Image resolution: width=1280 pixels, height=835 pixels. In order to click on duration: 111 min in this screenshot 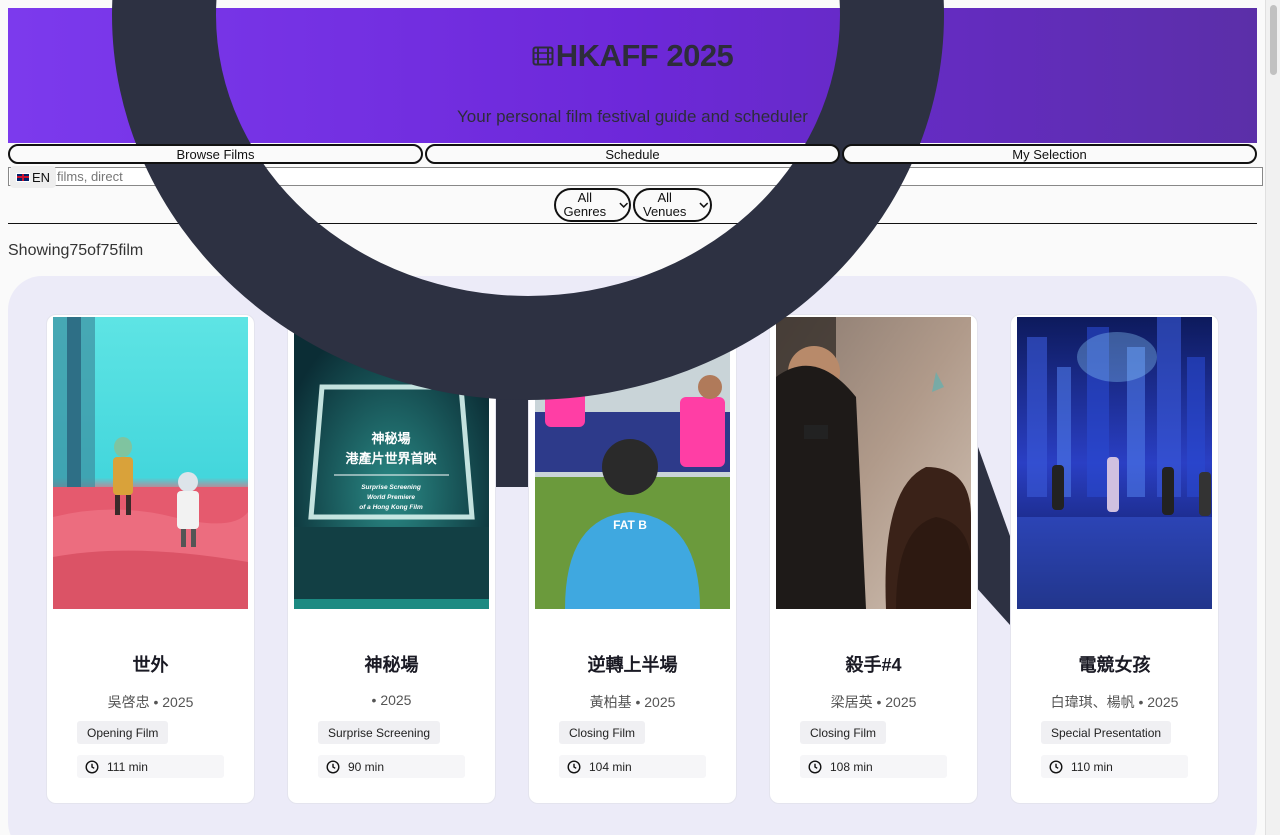, I will do `click(150, 766)`.